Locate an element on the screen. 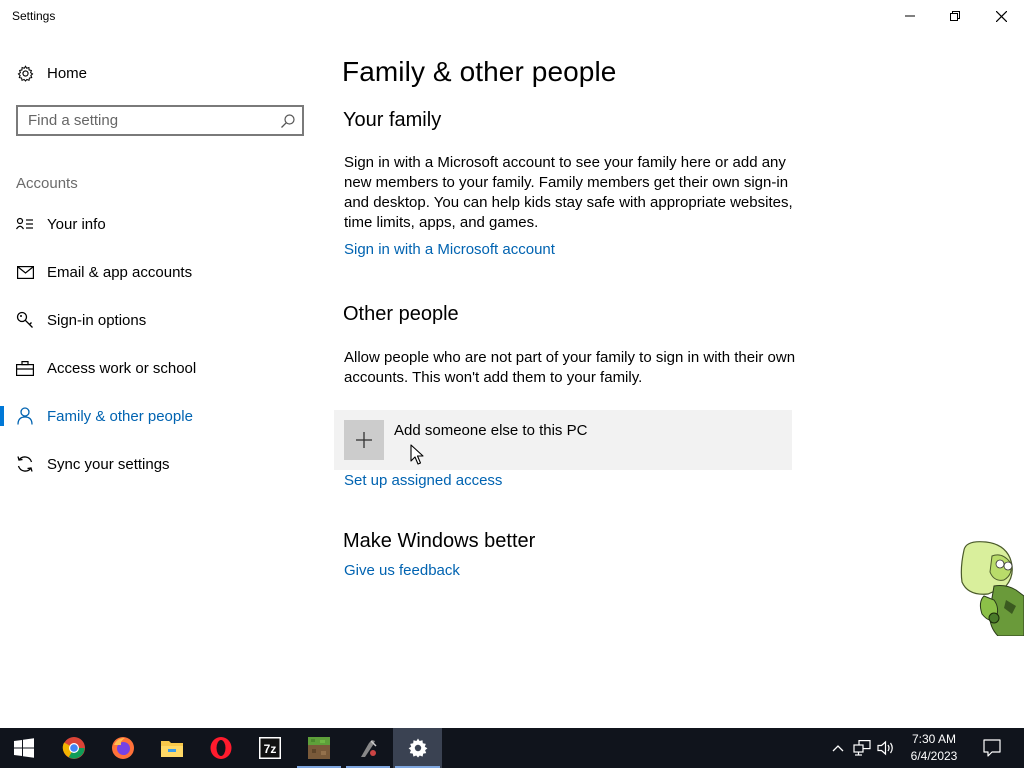  sidebar-item-access-work-school: Access work or school is located at coordinates (160, 368).